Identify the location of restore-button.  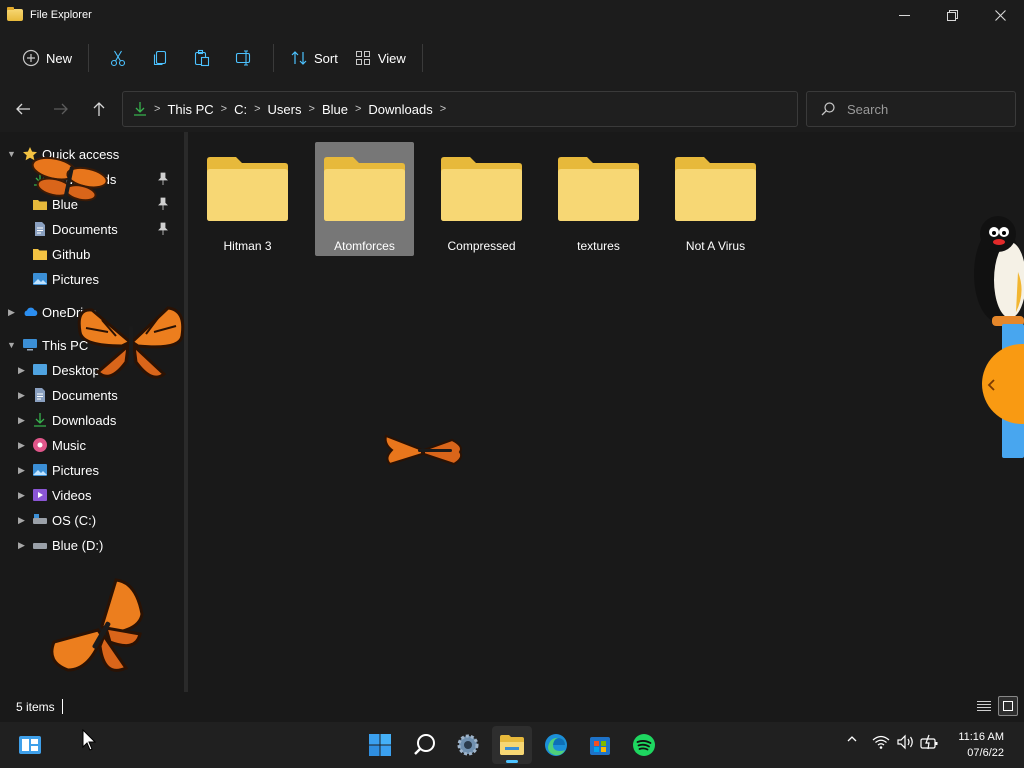
(952, 15).